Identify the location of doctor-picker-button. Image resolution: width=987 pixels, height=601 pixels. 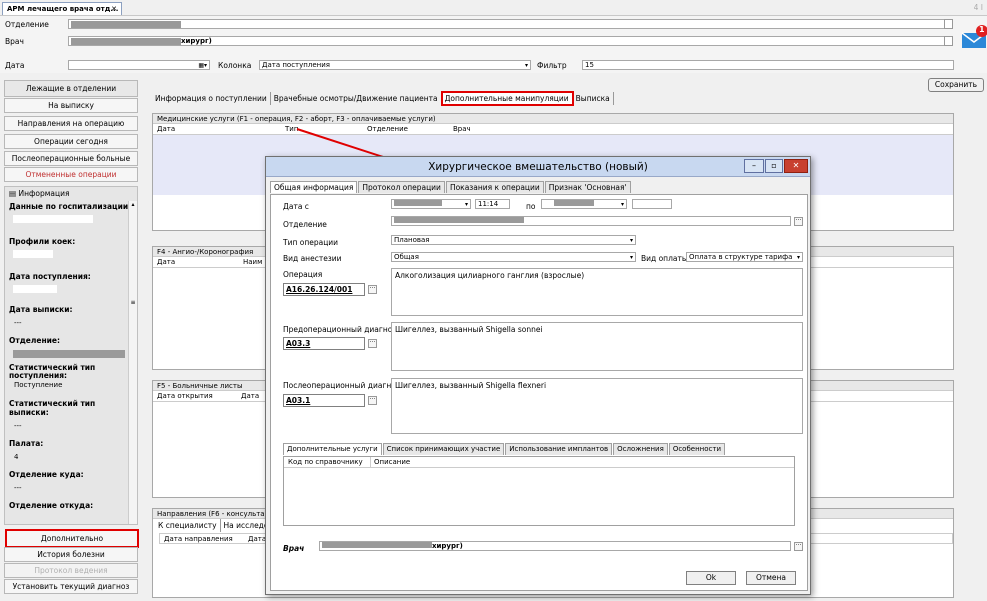
(948, 41).